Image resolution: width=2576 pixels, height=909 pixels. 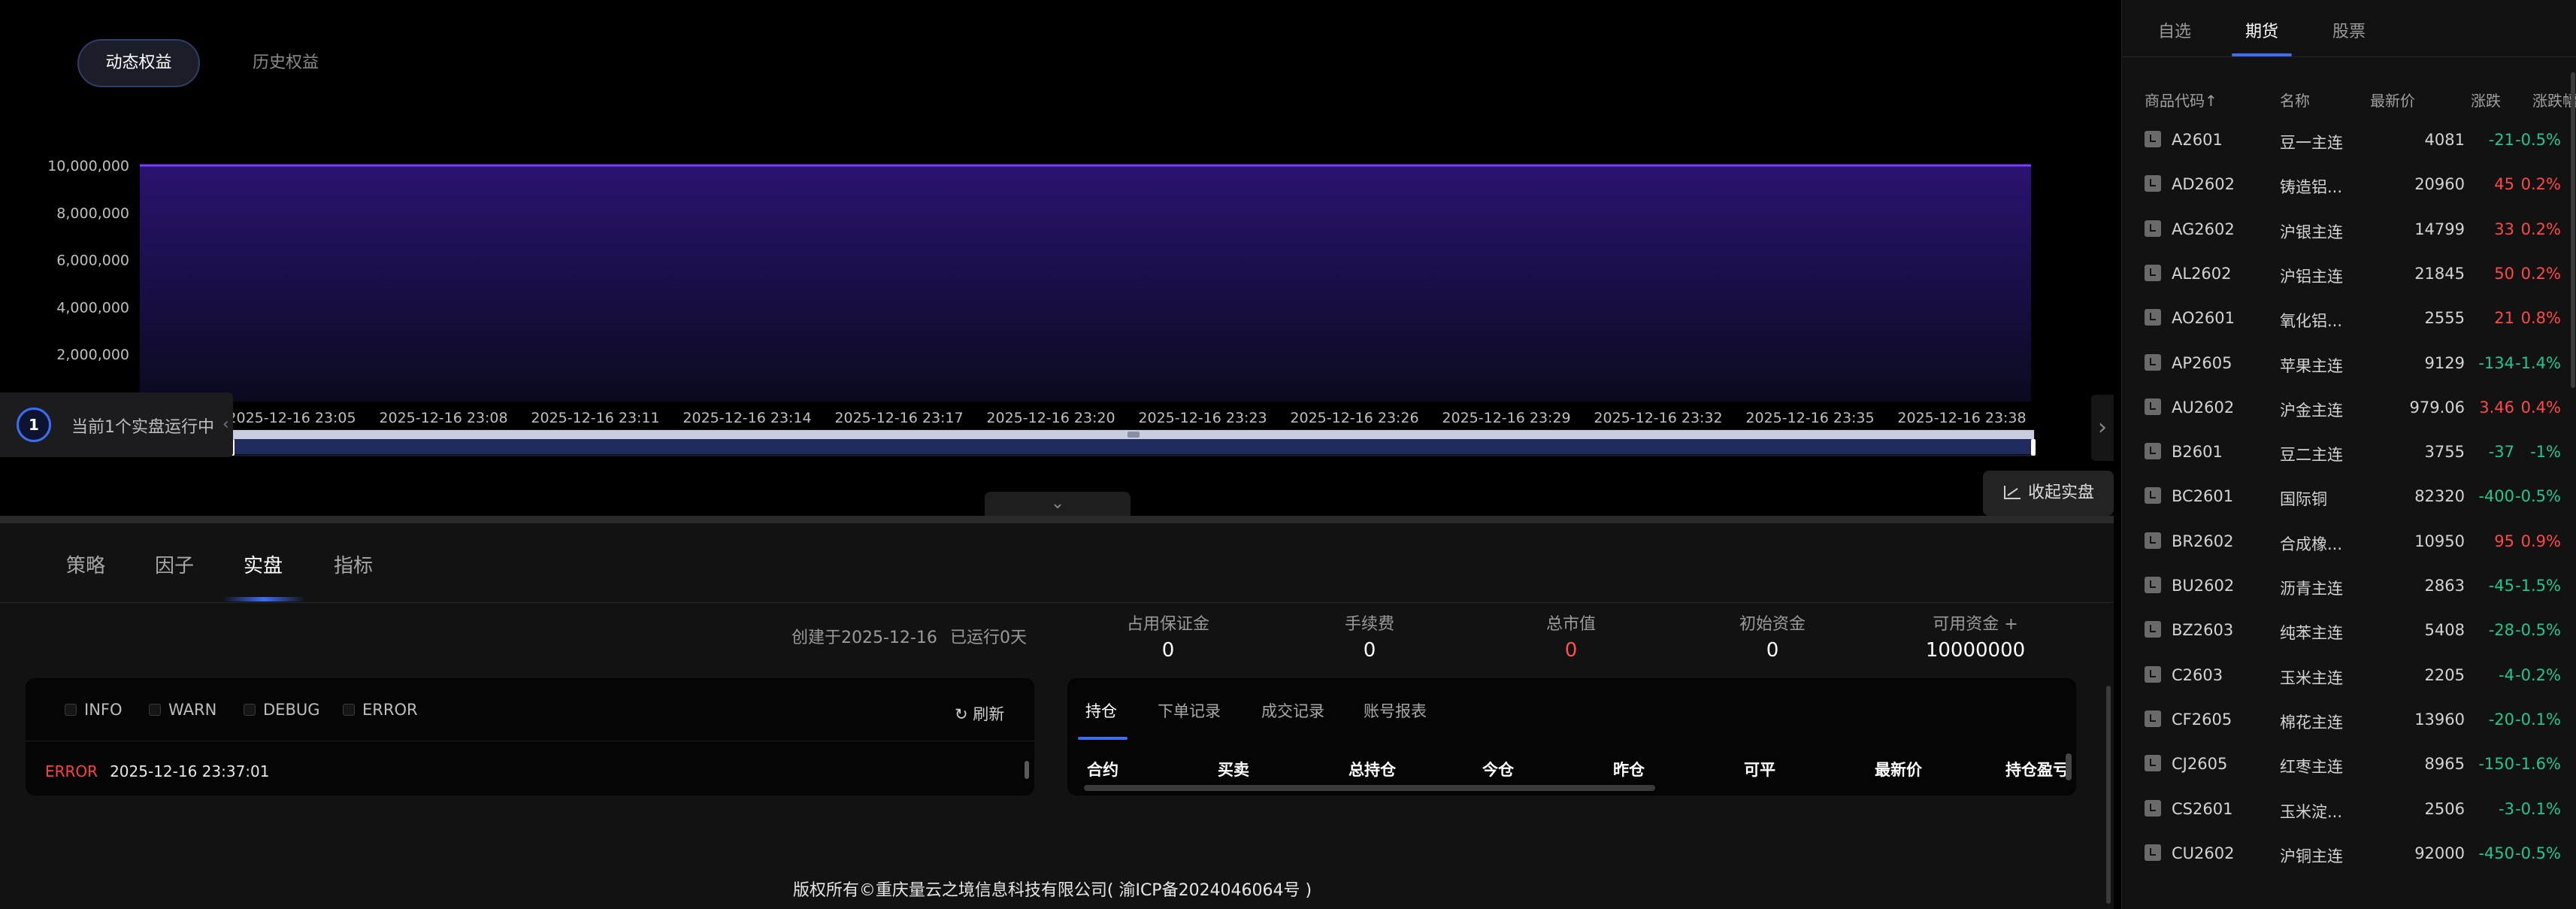 I want to click on futures-row: AG2602 沪银主连 14799 33 0.2%, so click(x=2349, y=232).